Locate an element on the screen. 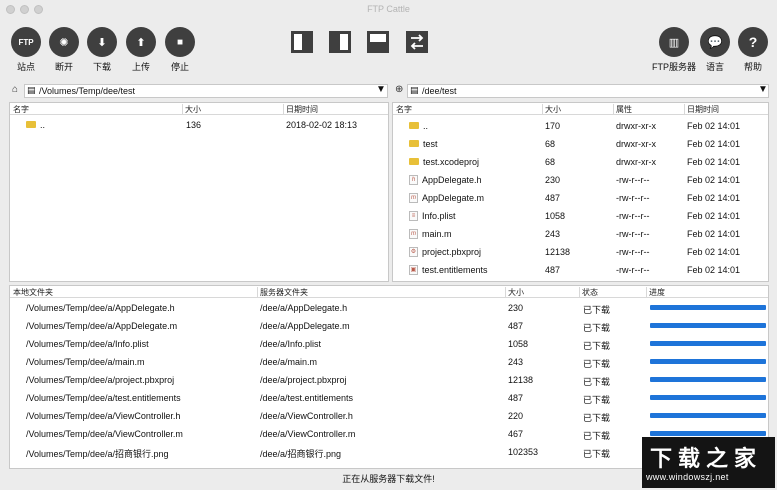 This screenshot has height=490, width=777. layout-bottom-panel-icon is located at coordinates (378, 42).